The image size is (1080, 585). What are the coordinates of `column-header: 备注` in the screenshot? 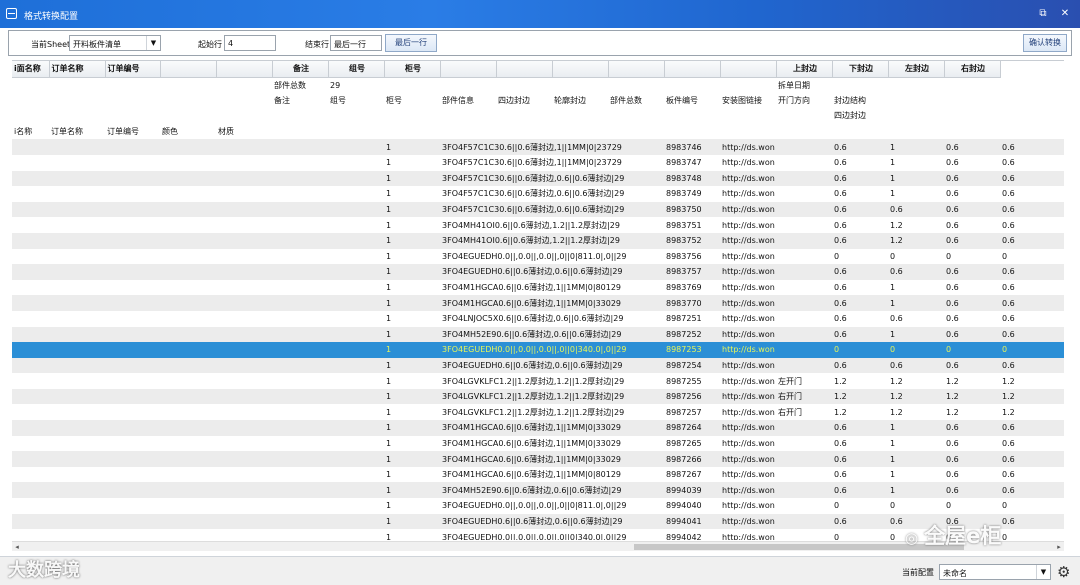 It's located at (300, 69).